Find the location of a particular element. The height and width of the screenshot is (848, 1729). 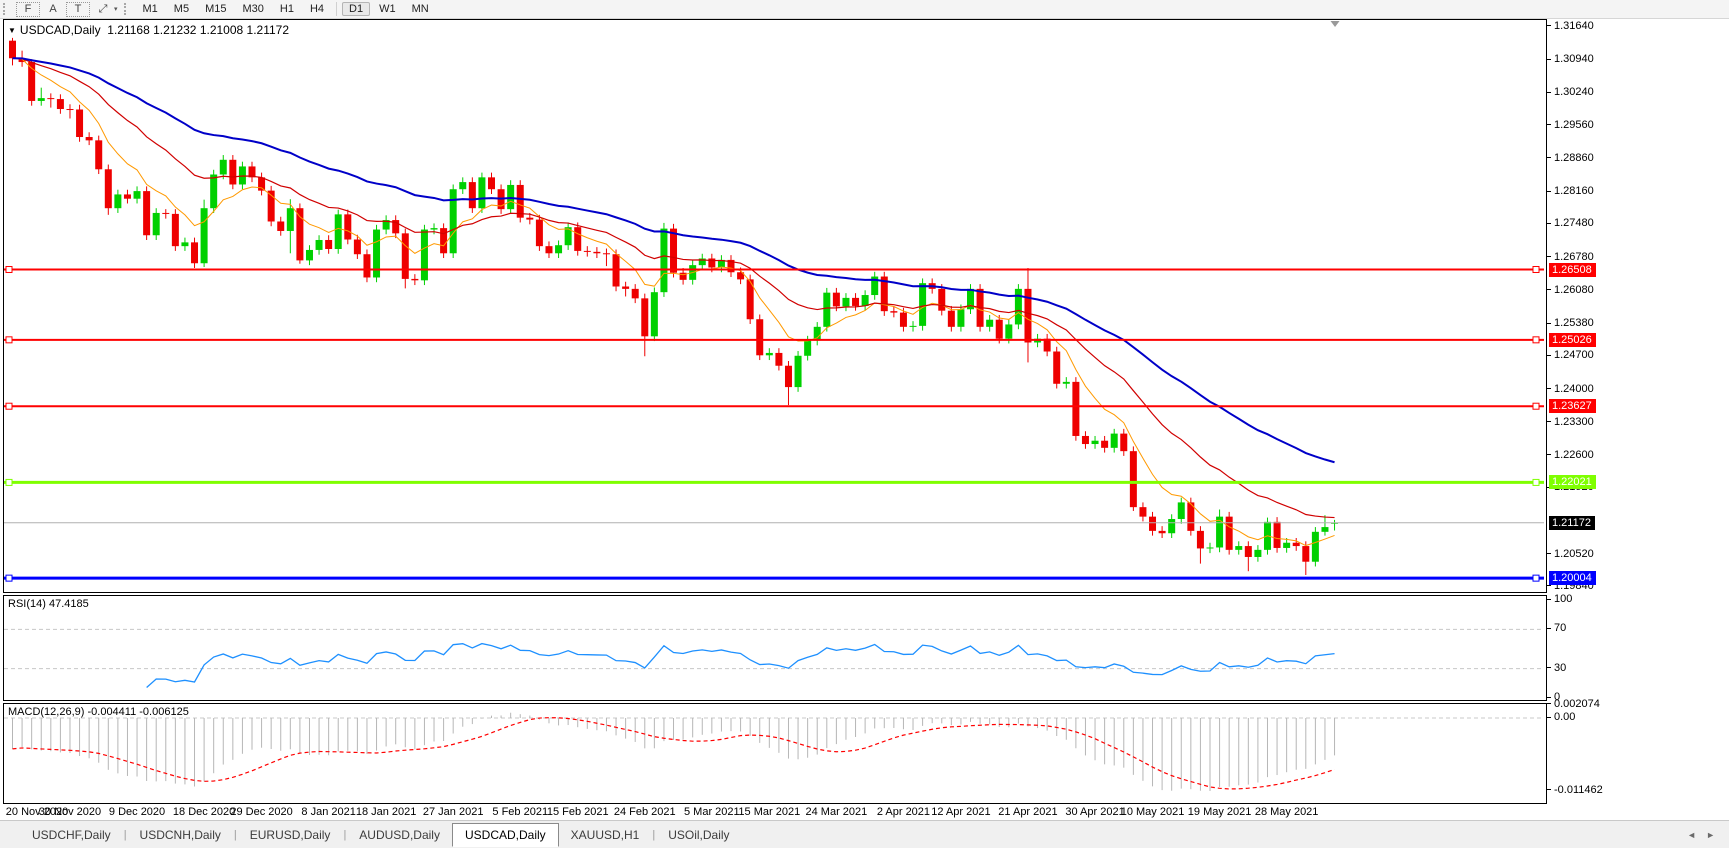

macd-tick-label: -0.011462 is located at coordinates (1578, 789).